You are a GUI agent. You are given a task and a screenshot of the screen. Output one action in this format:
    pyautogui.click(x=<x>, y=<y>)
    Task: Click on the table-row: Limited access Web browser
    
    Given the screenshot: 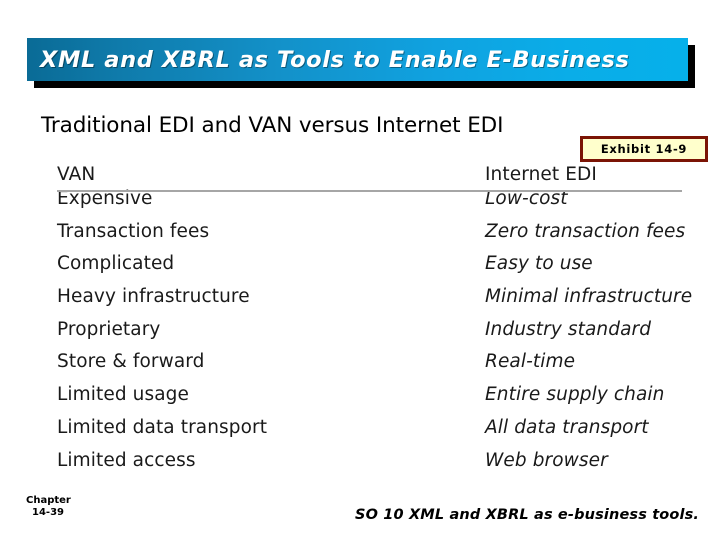 What is the action you would take?
    pyautogui.click(x=370, y=466)
    